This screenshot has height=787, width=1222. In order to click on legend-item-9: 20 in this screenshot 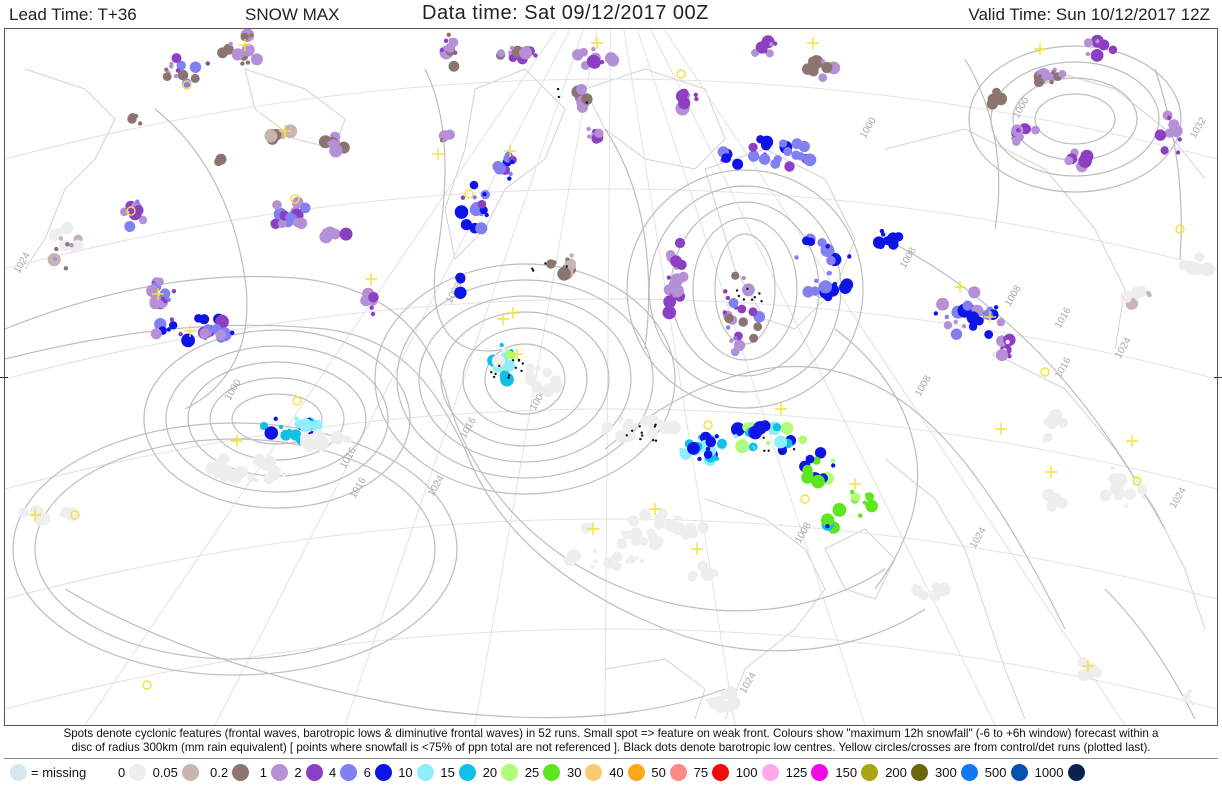, I will do `click(501, 772)`.